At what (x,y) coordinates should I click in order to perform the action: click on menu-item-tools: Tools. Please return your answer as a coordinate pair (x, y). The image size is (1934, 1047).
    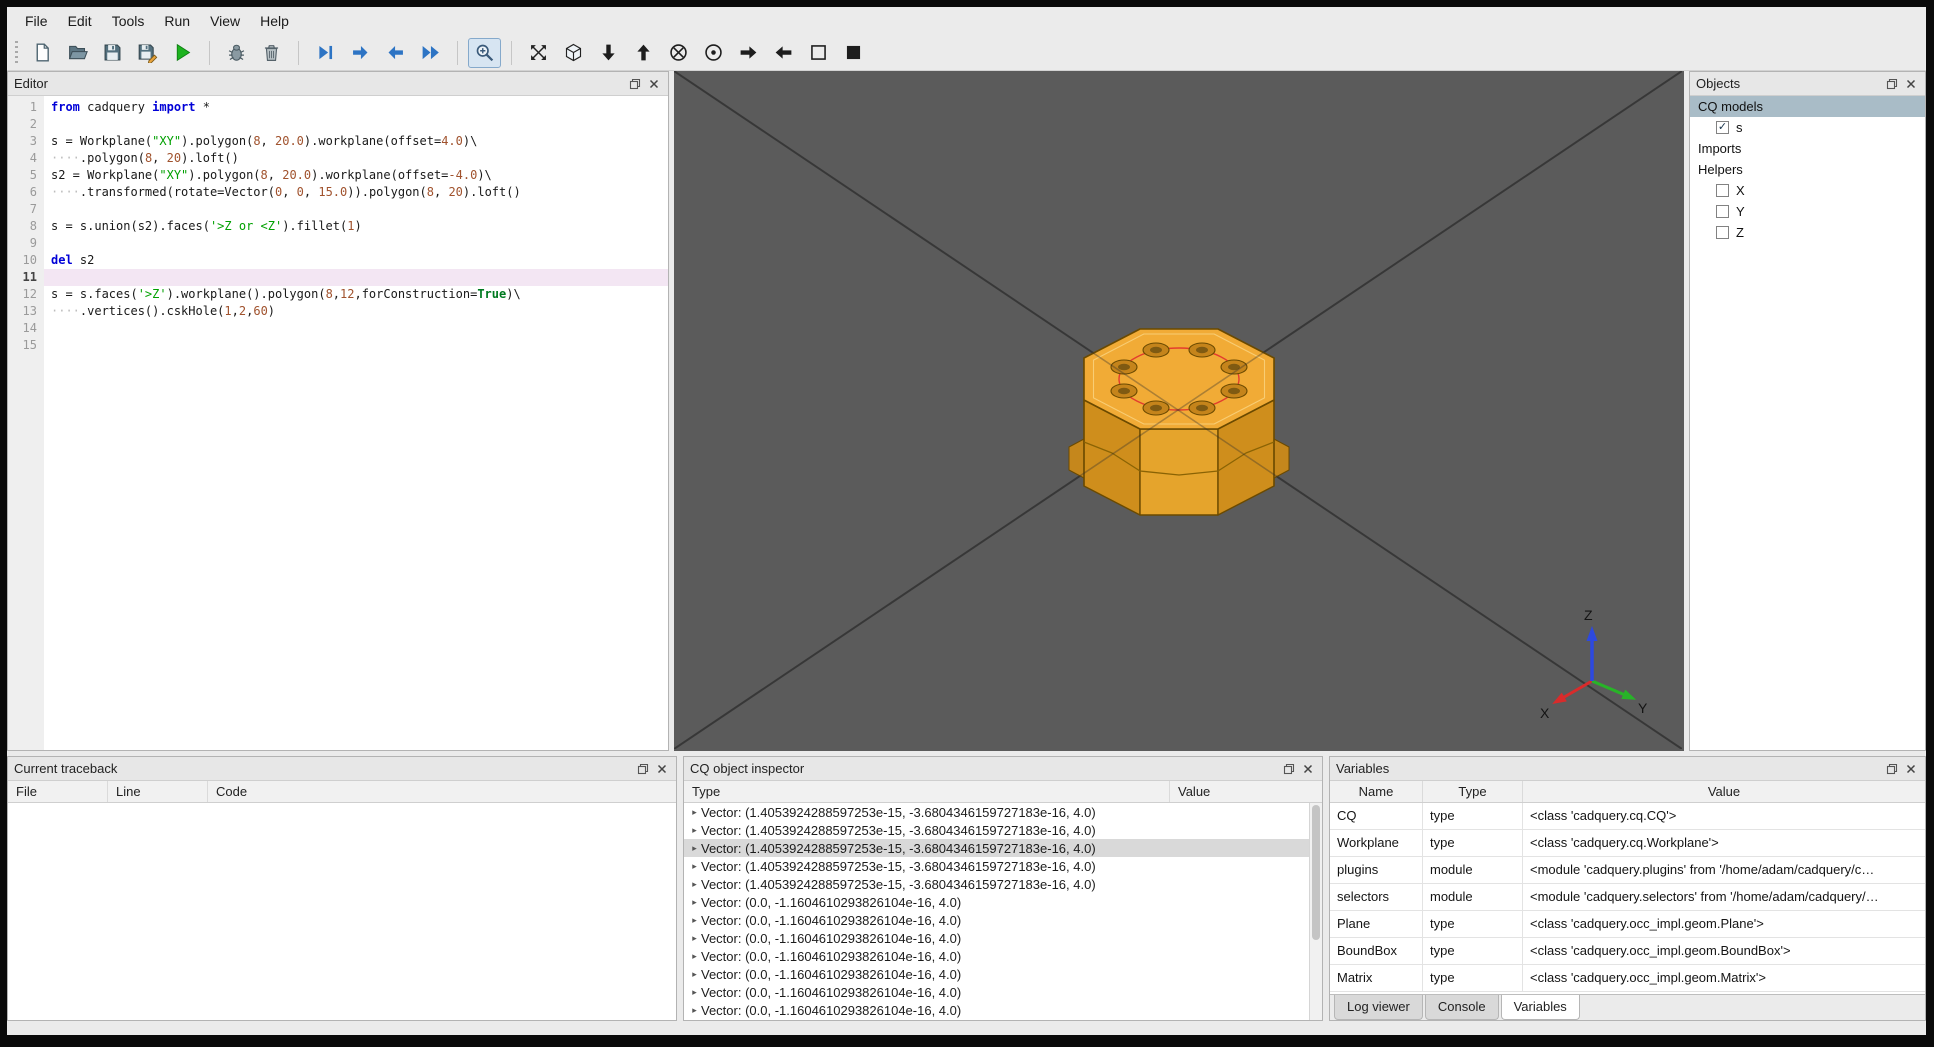
    Looking at the image, I should click on (128, 21).